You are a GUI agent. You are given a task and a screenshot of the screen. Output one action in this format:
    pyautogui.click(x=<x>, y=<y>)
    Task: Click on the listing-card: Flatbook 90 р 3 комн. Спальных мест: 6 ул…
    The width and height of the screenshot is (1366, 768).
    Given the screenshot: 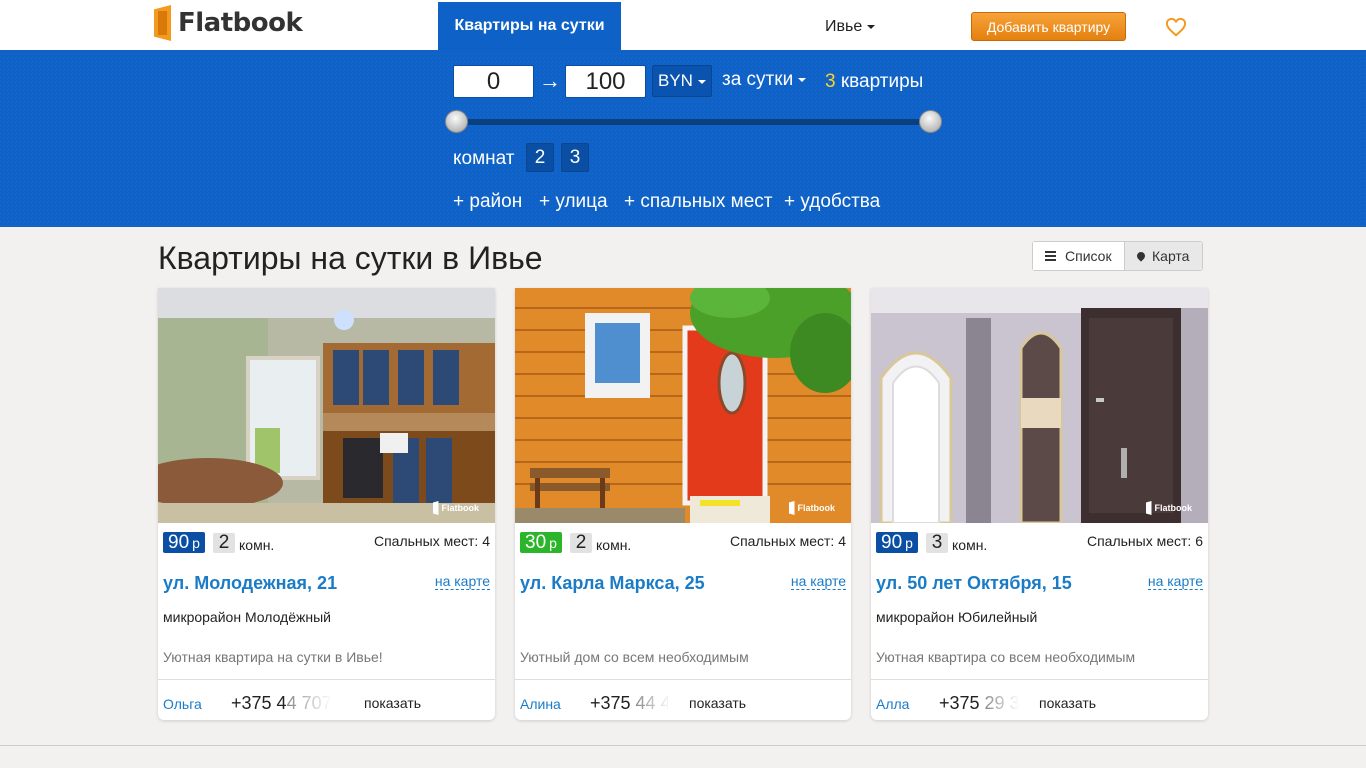 What is the action you would take?
    pyautogui.click(x=1039, y=504)
    